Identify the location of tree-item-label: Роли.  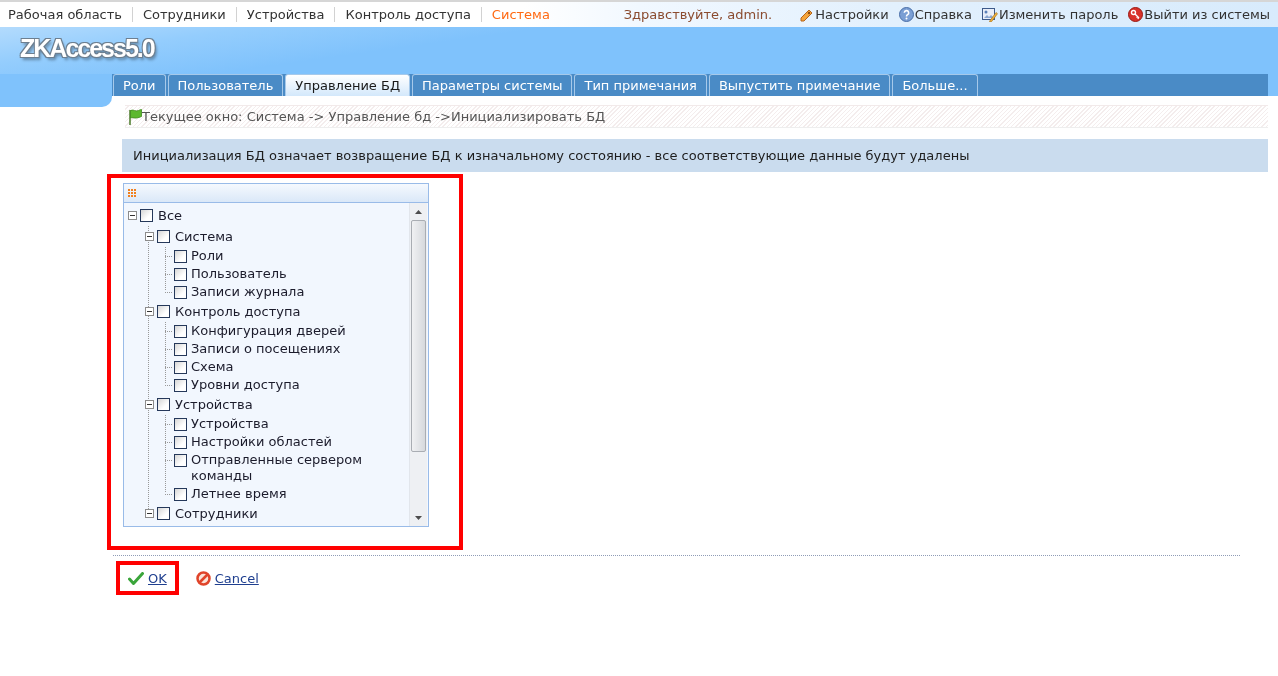
(207, 256).